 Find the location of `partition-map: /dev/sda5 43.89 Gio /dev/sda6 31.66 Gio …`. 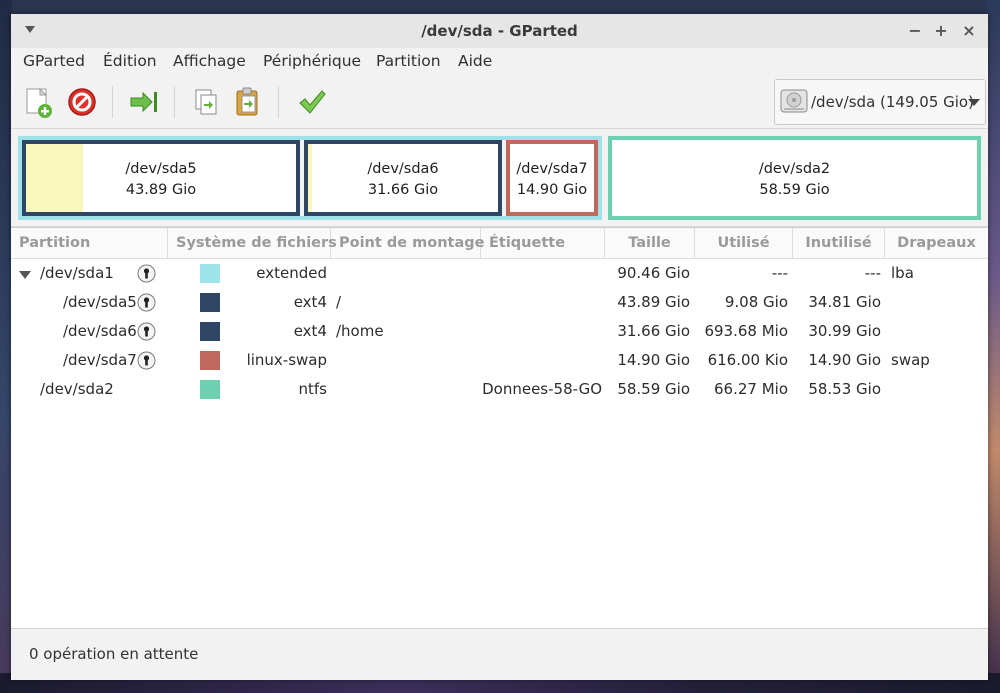

partition-map: /dev/sda5 43.89 Gio /dev/sda6 31.66 Gio … is located at coordinates (499, 177).